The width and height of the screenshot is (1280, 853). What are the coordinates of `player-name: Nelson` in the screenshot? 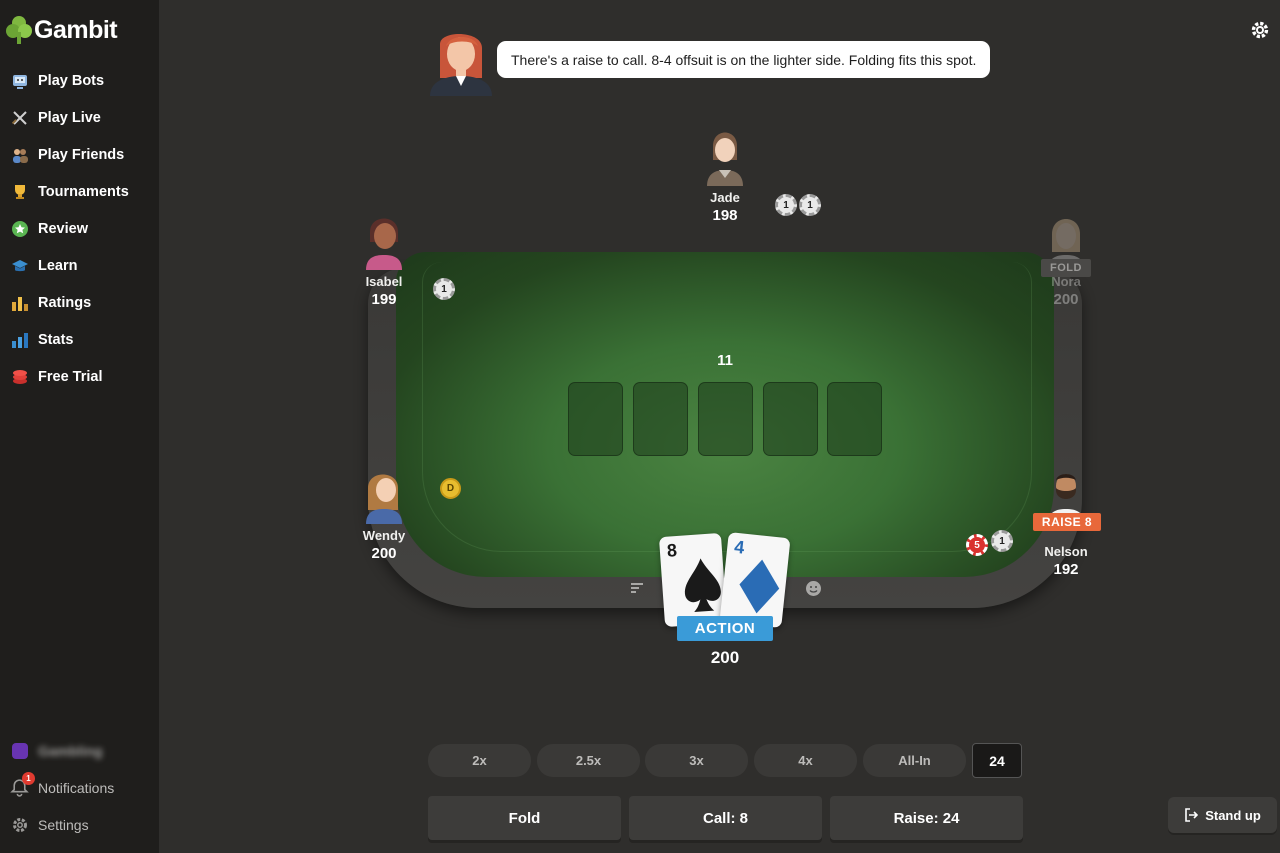 It's located at (1066, 551).